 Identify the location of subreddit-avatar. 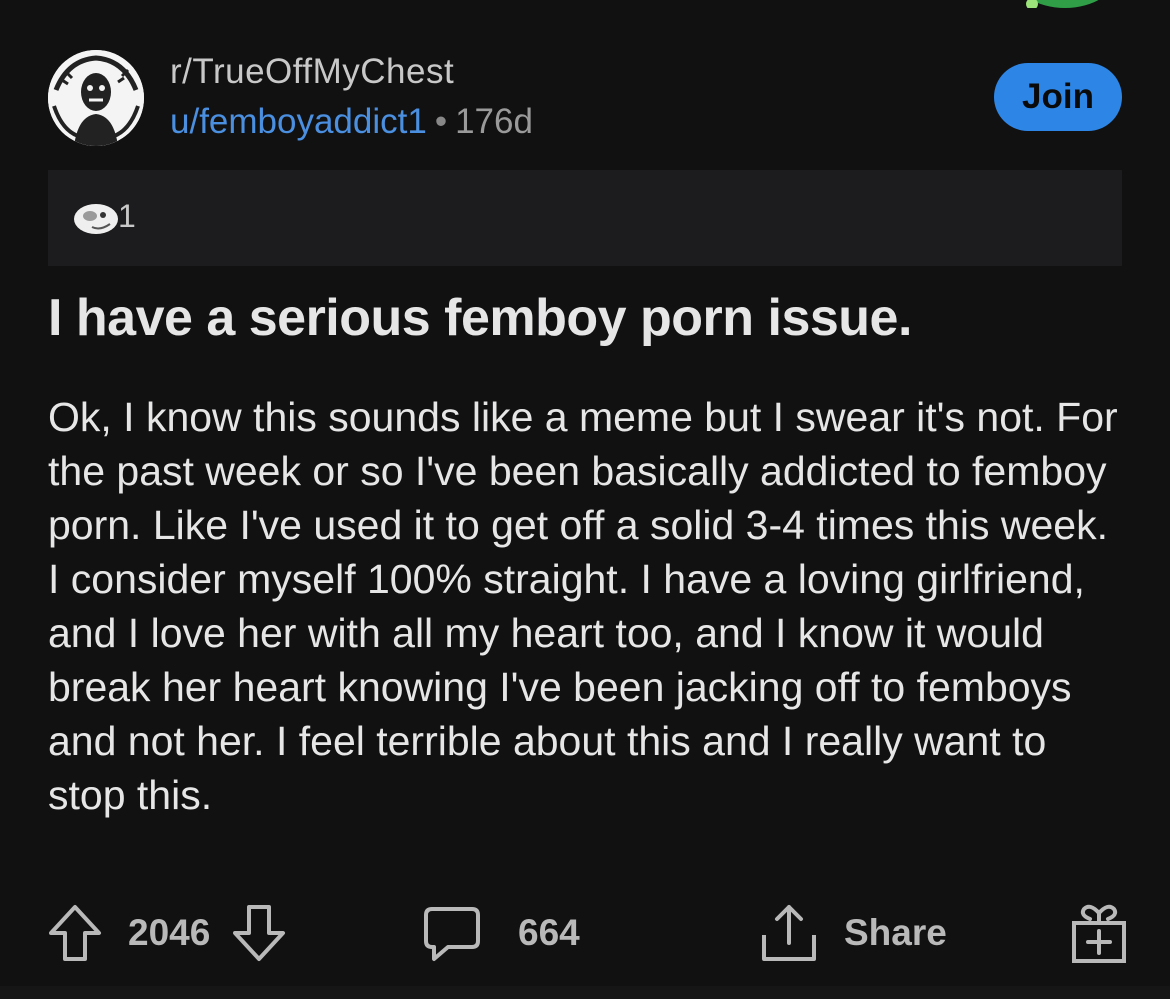
(96, 98).